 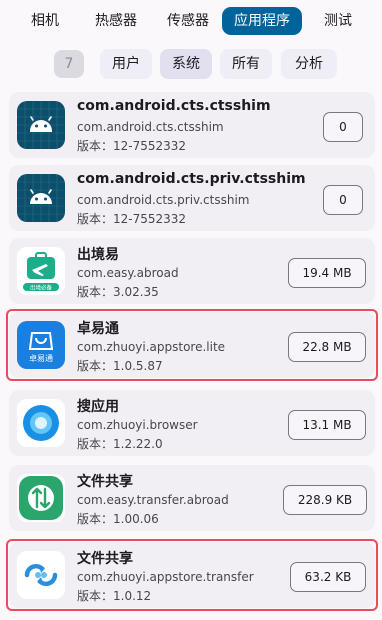 What do you see at coordinates (45, 21) in the screenshot?
I see `tab-camera: 相机` at bounding box center [45, 21].